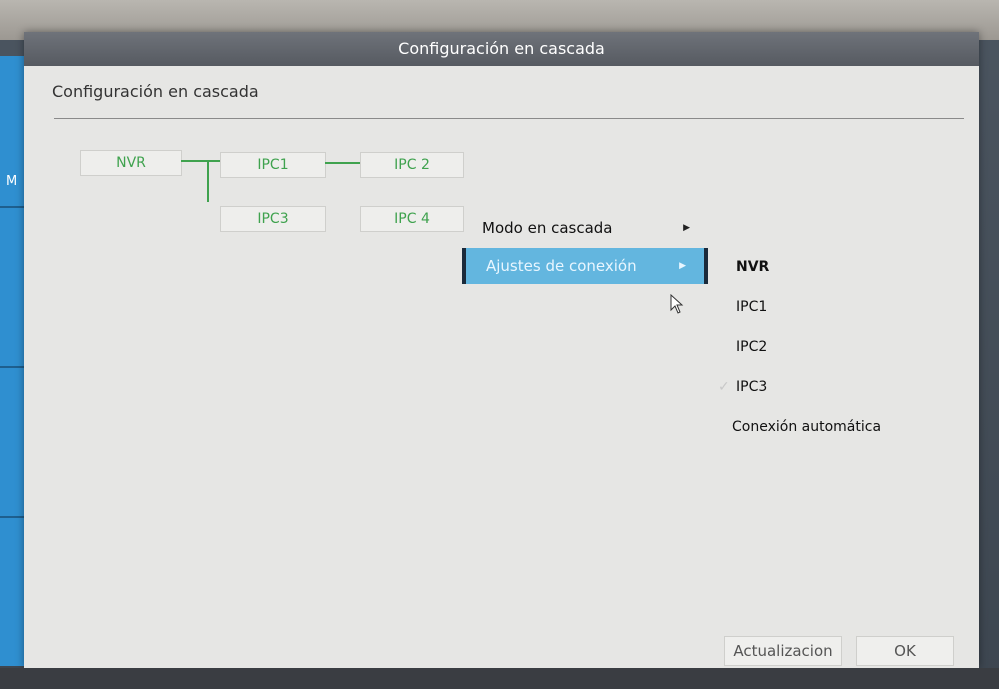 The height and width of the screenshot is (689, 999). Describe the element at coordinates (509, 118) in the screenshot. I see `separator` at that location.